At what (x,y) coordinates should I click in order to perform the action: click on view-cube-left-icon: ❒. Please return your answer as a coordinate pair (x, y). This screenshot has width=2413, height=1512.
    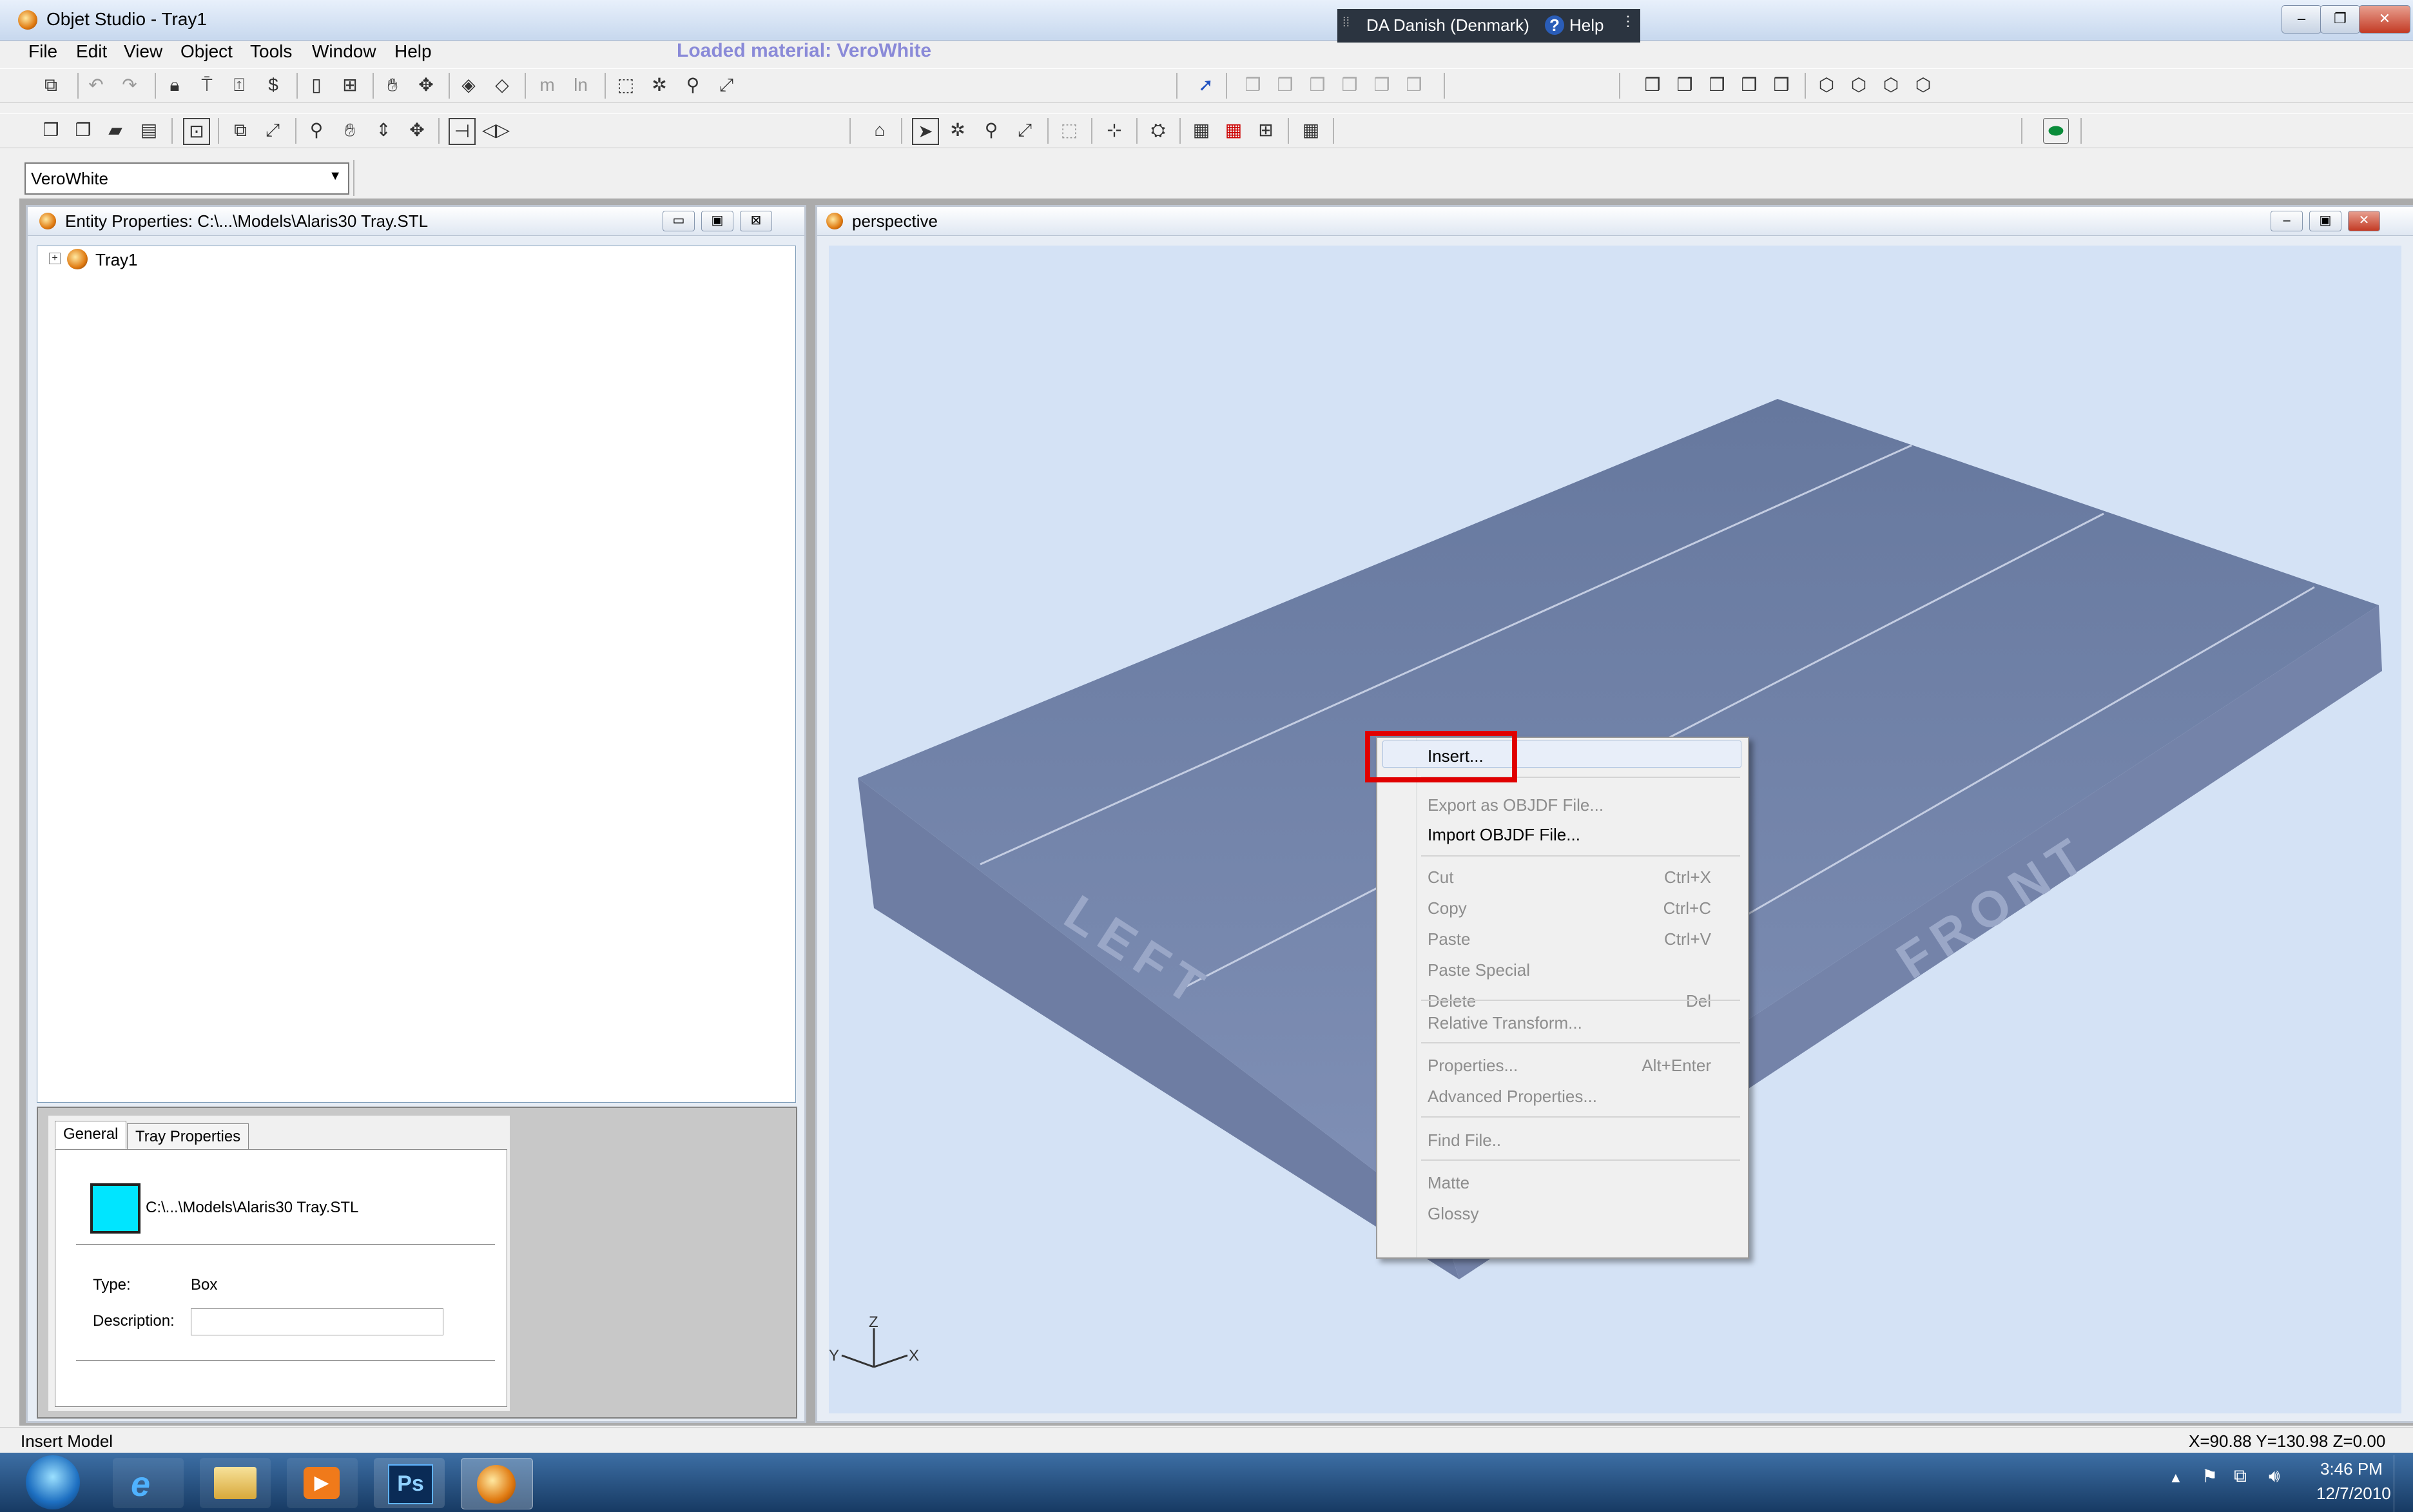
    Looking at the image, I should click on (1317, 85).